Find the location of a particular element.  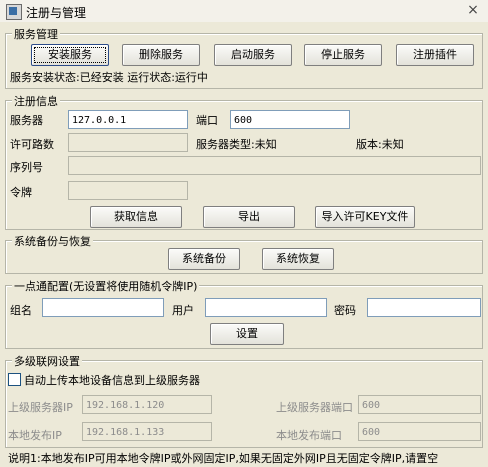

title-bar: 注册与管理 × is located at coordinates (244, 11).